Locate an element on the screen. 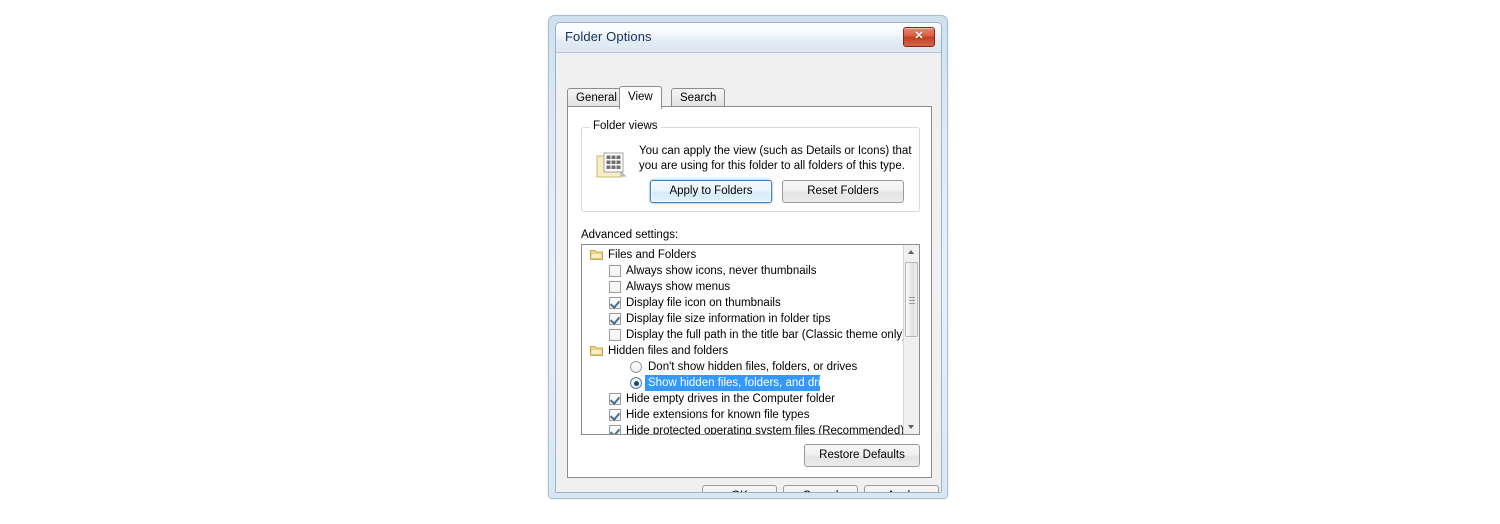 Image resolution: width=1500 pixels, height=524 pixels. apply-to-folders-button: Apply to Folders is located at coordinates (711, 191).